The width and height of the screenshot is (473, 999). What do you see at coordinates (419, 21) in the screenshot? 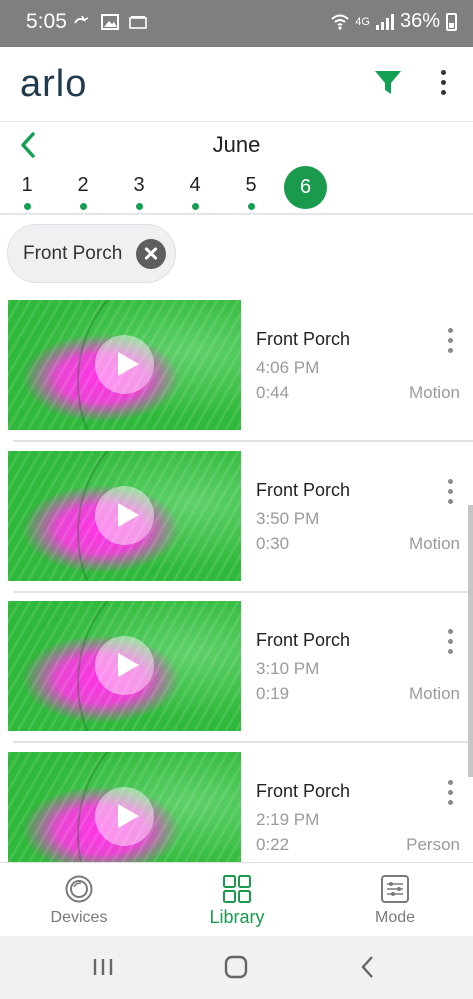
I see `battery-percent: 36%` at bounding box center [419, 21].